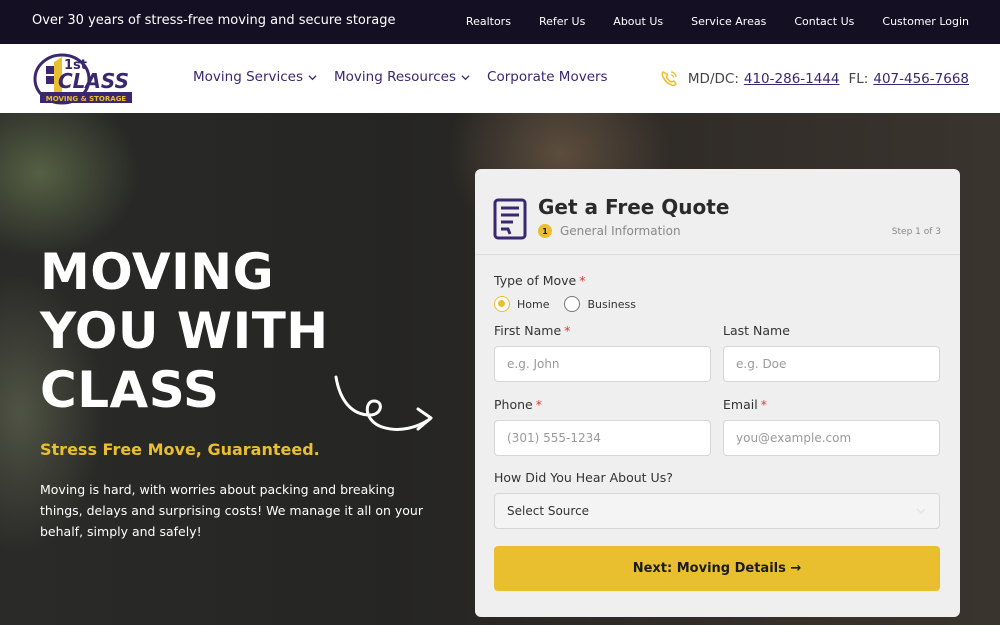 The height and width of the screenshot is (625, 1000). What do you see at coordinates (620, 231) in the screenshot?
I see `step-name: General Information` at bounding box center [620, 231].